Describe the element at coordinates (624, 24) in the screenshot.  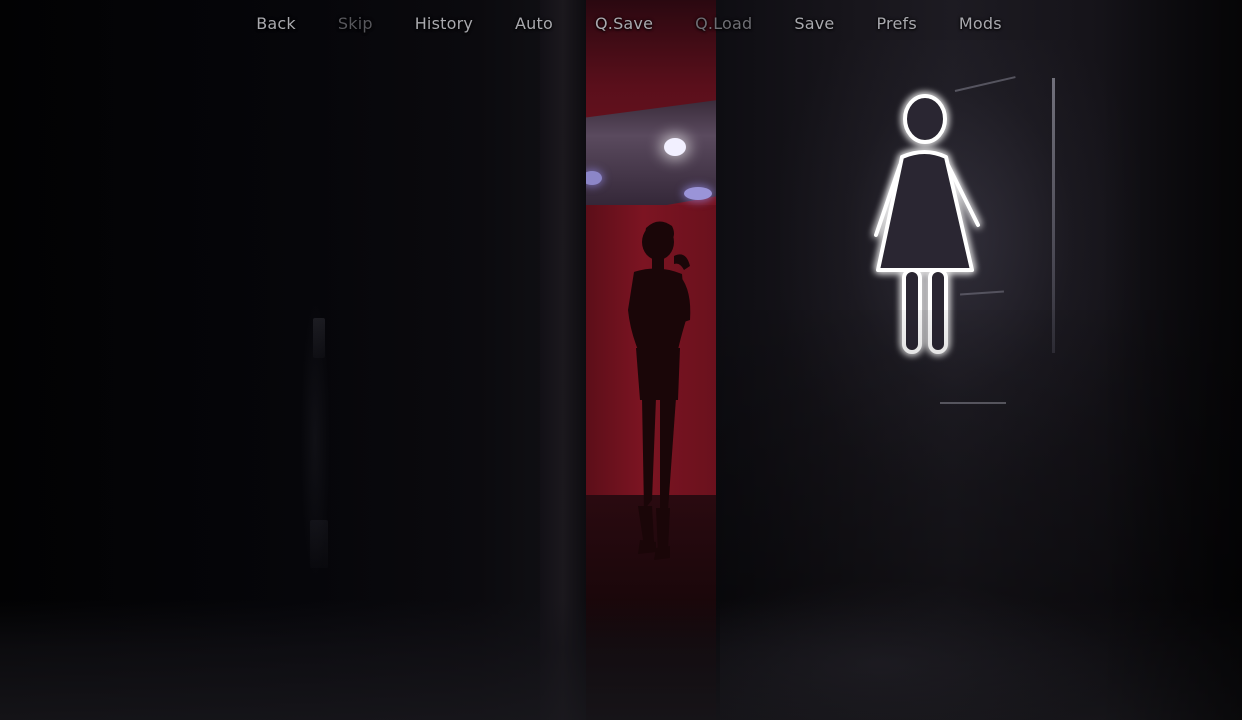
I see `quick-save-button: Q.Save` at that location.